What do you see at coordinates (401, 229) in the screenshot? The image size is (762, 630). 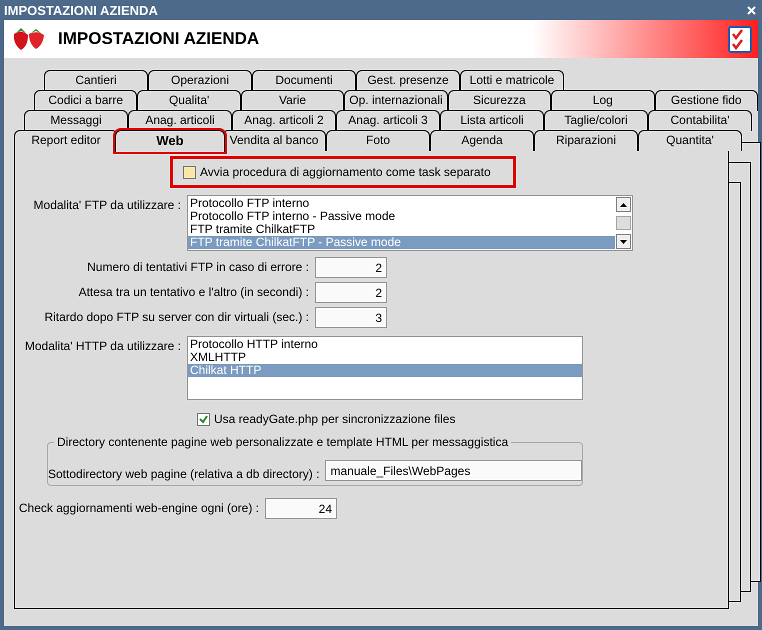 I see `list-item: FTP tramite ChilkatFTP` at bounding box center [401, 229].